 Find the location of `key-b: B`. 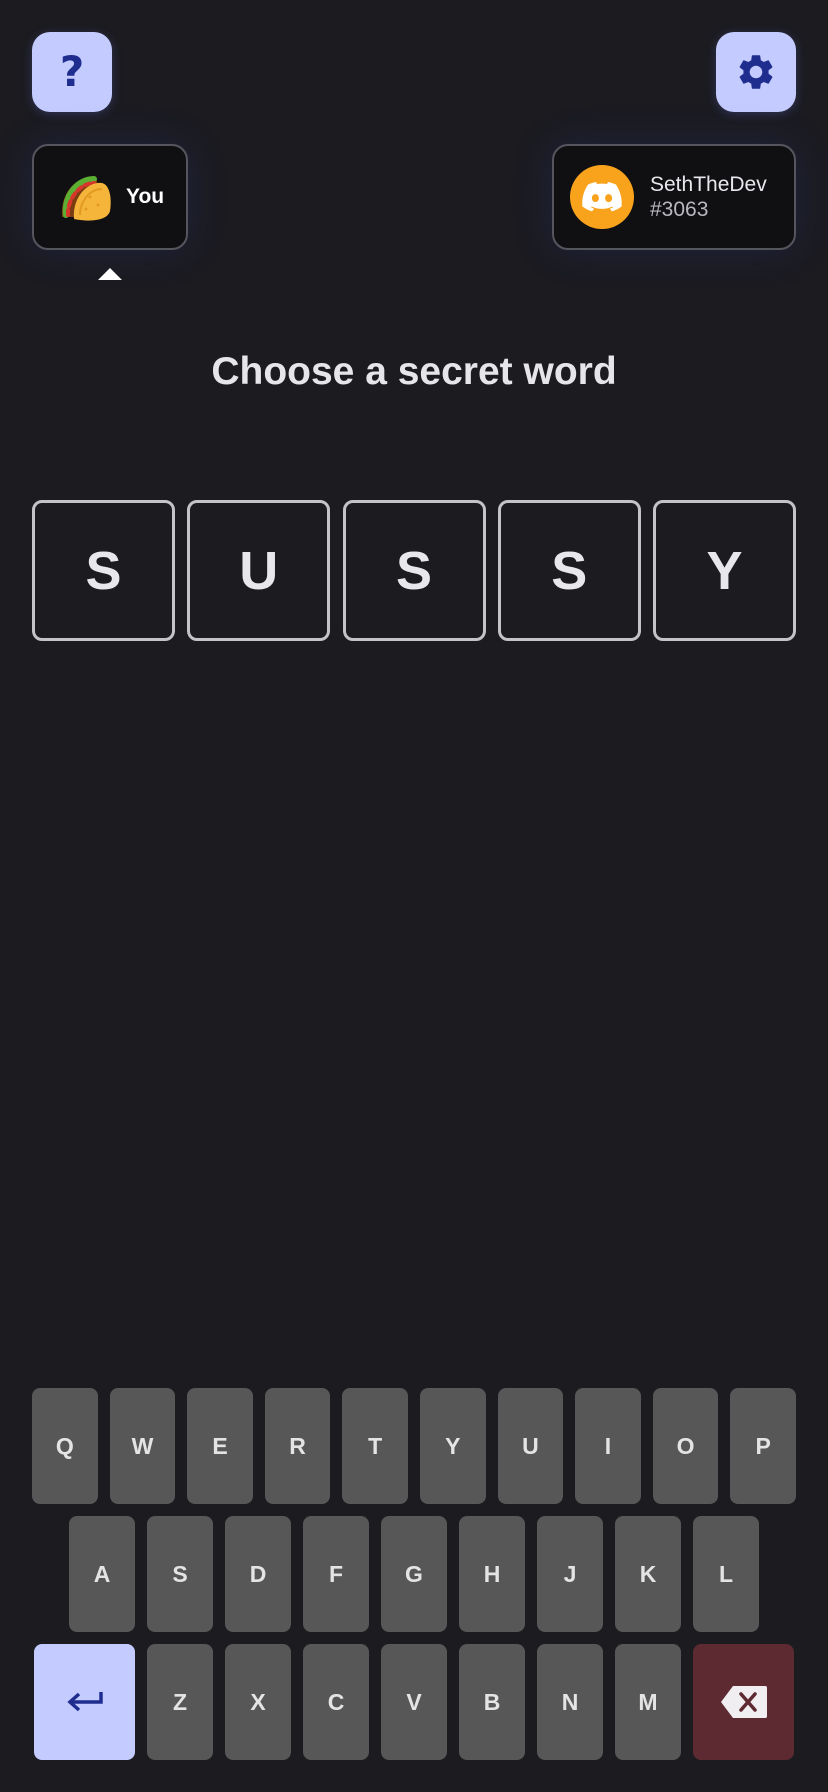

key-b: B is located at coordinates (492, 1702).